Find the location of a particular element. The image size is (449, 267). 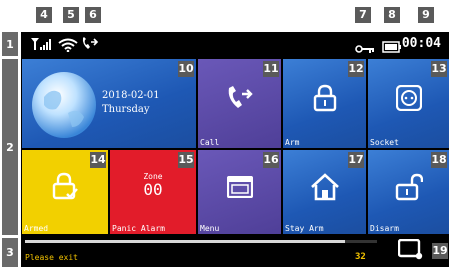

arm-label: Arm is located at coordinates (292, 142).